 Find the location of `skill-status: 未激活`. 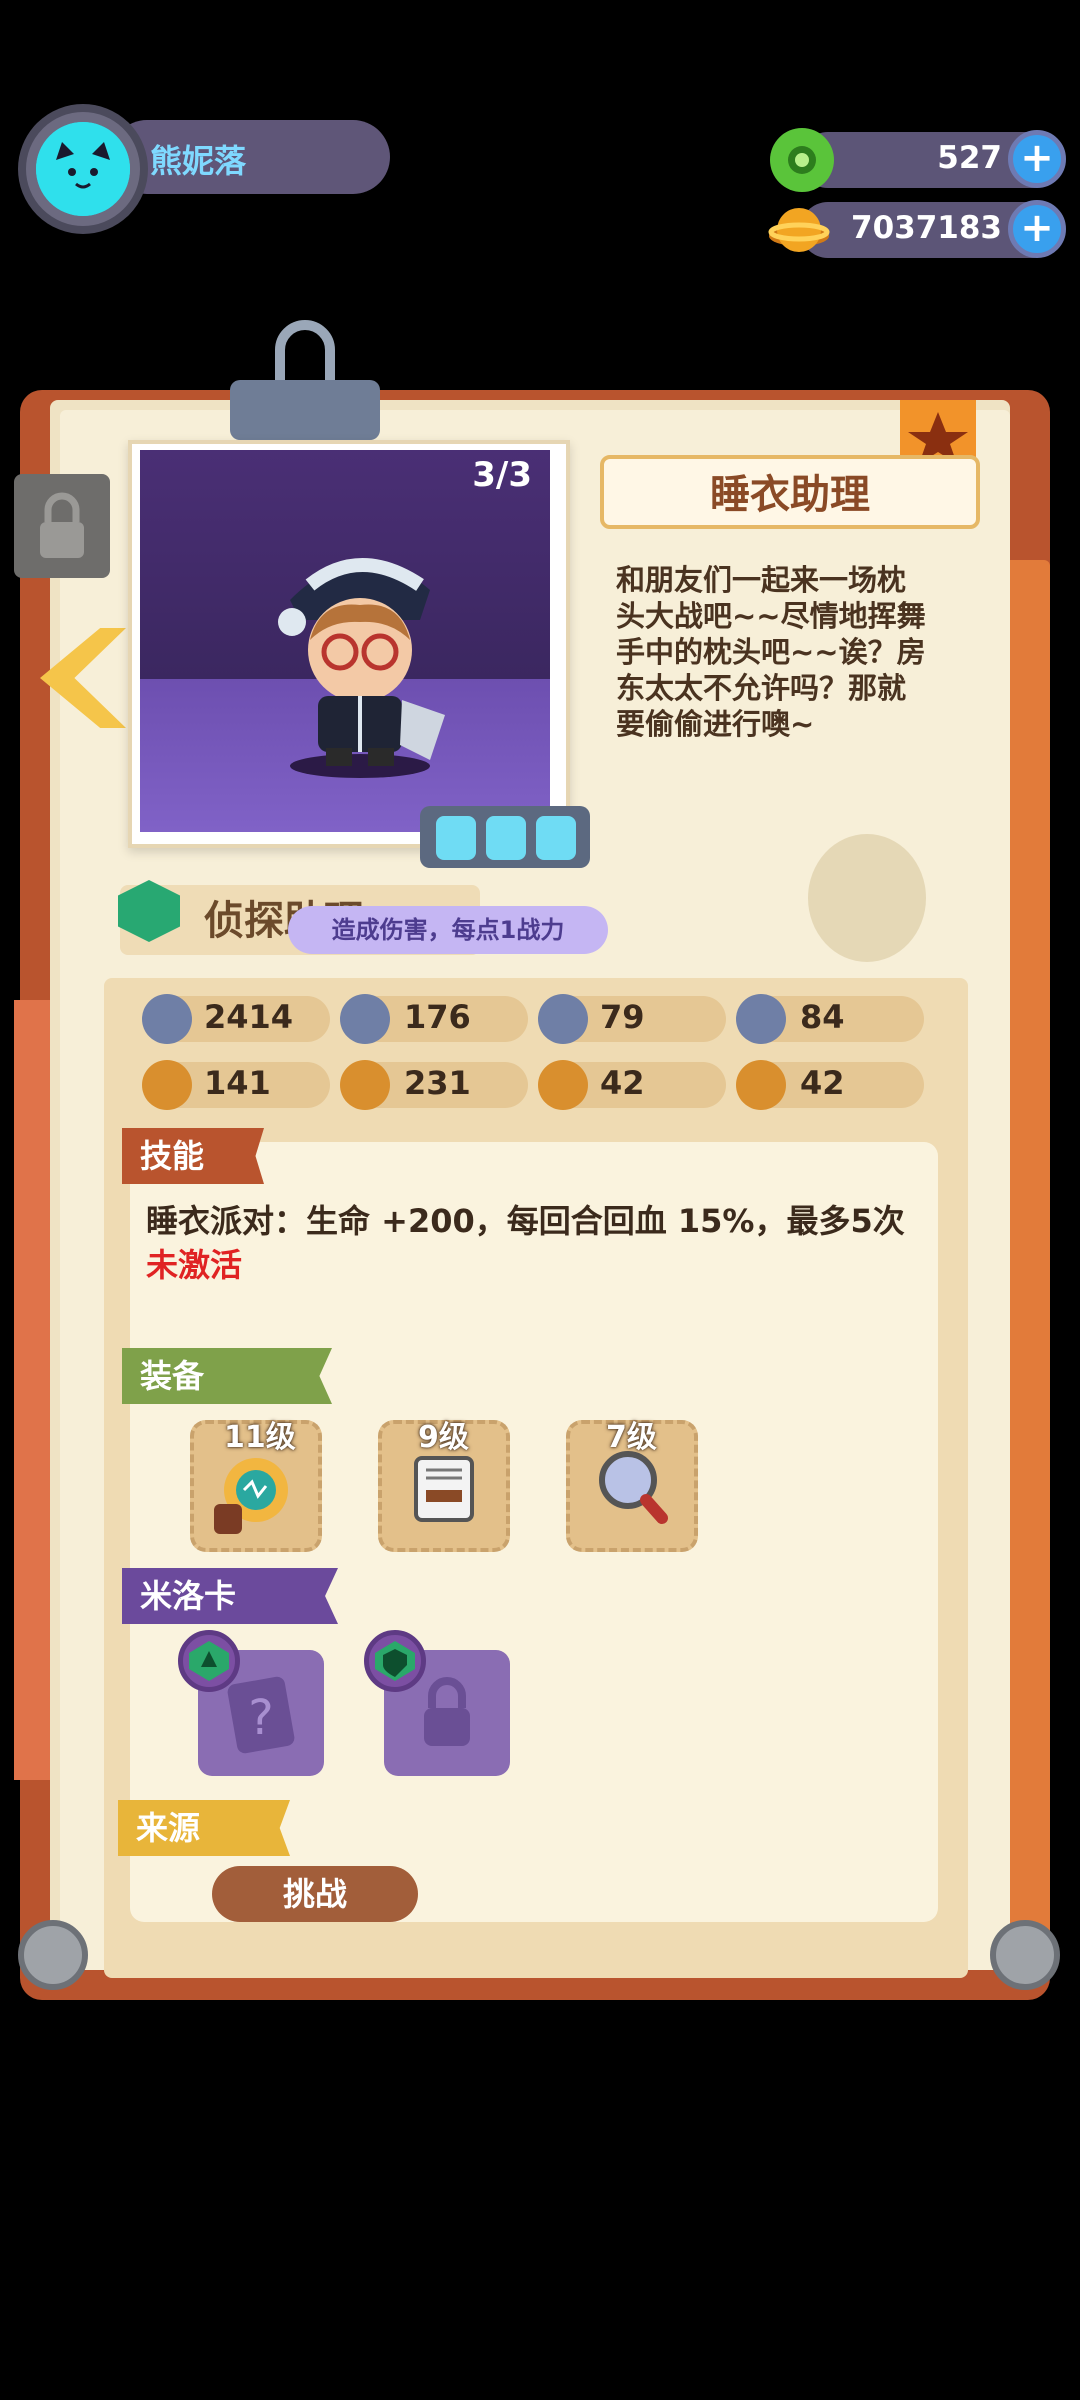

skill-status: 未激活 is located at coordinates (194, 1265).